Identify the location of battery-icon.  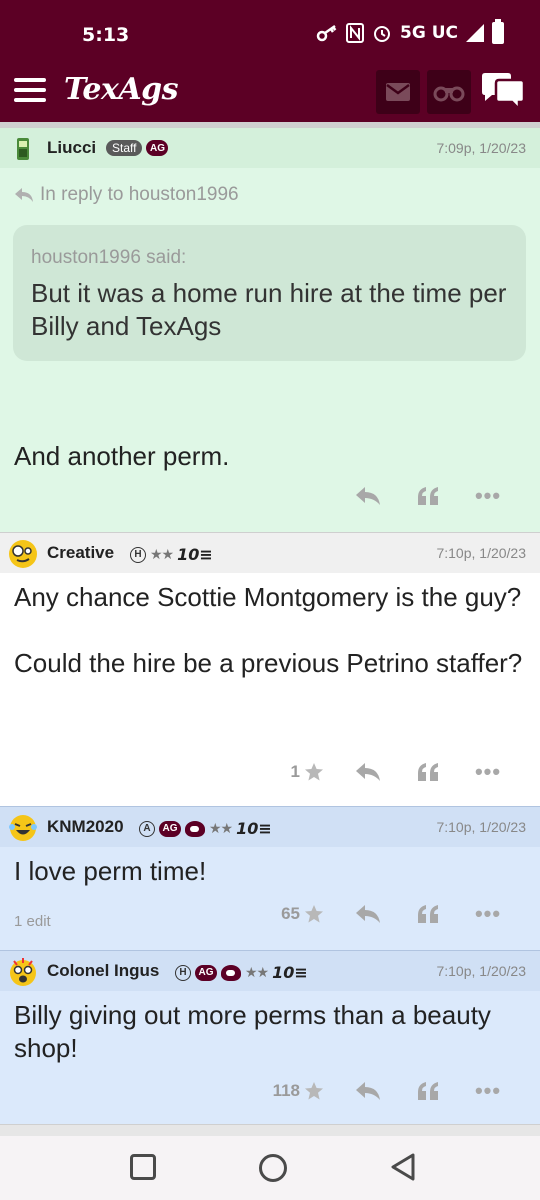
(498, 31).